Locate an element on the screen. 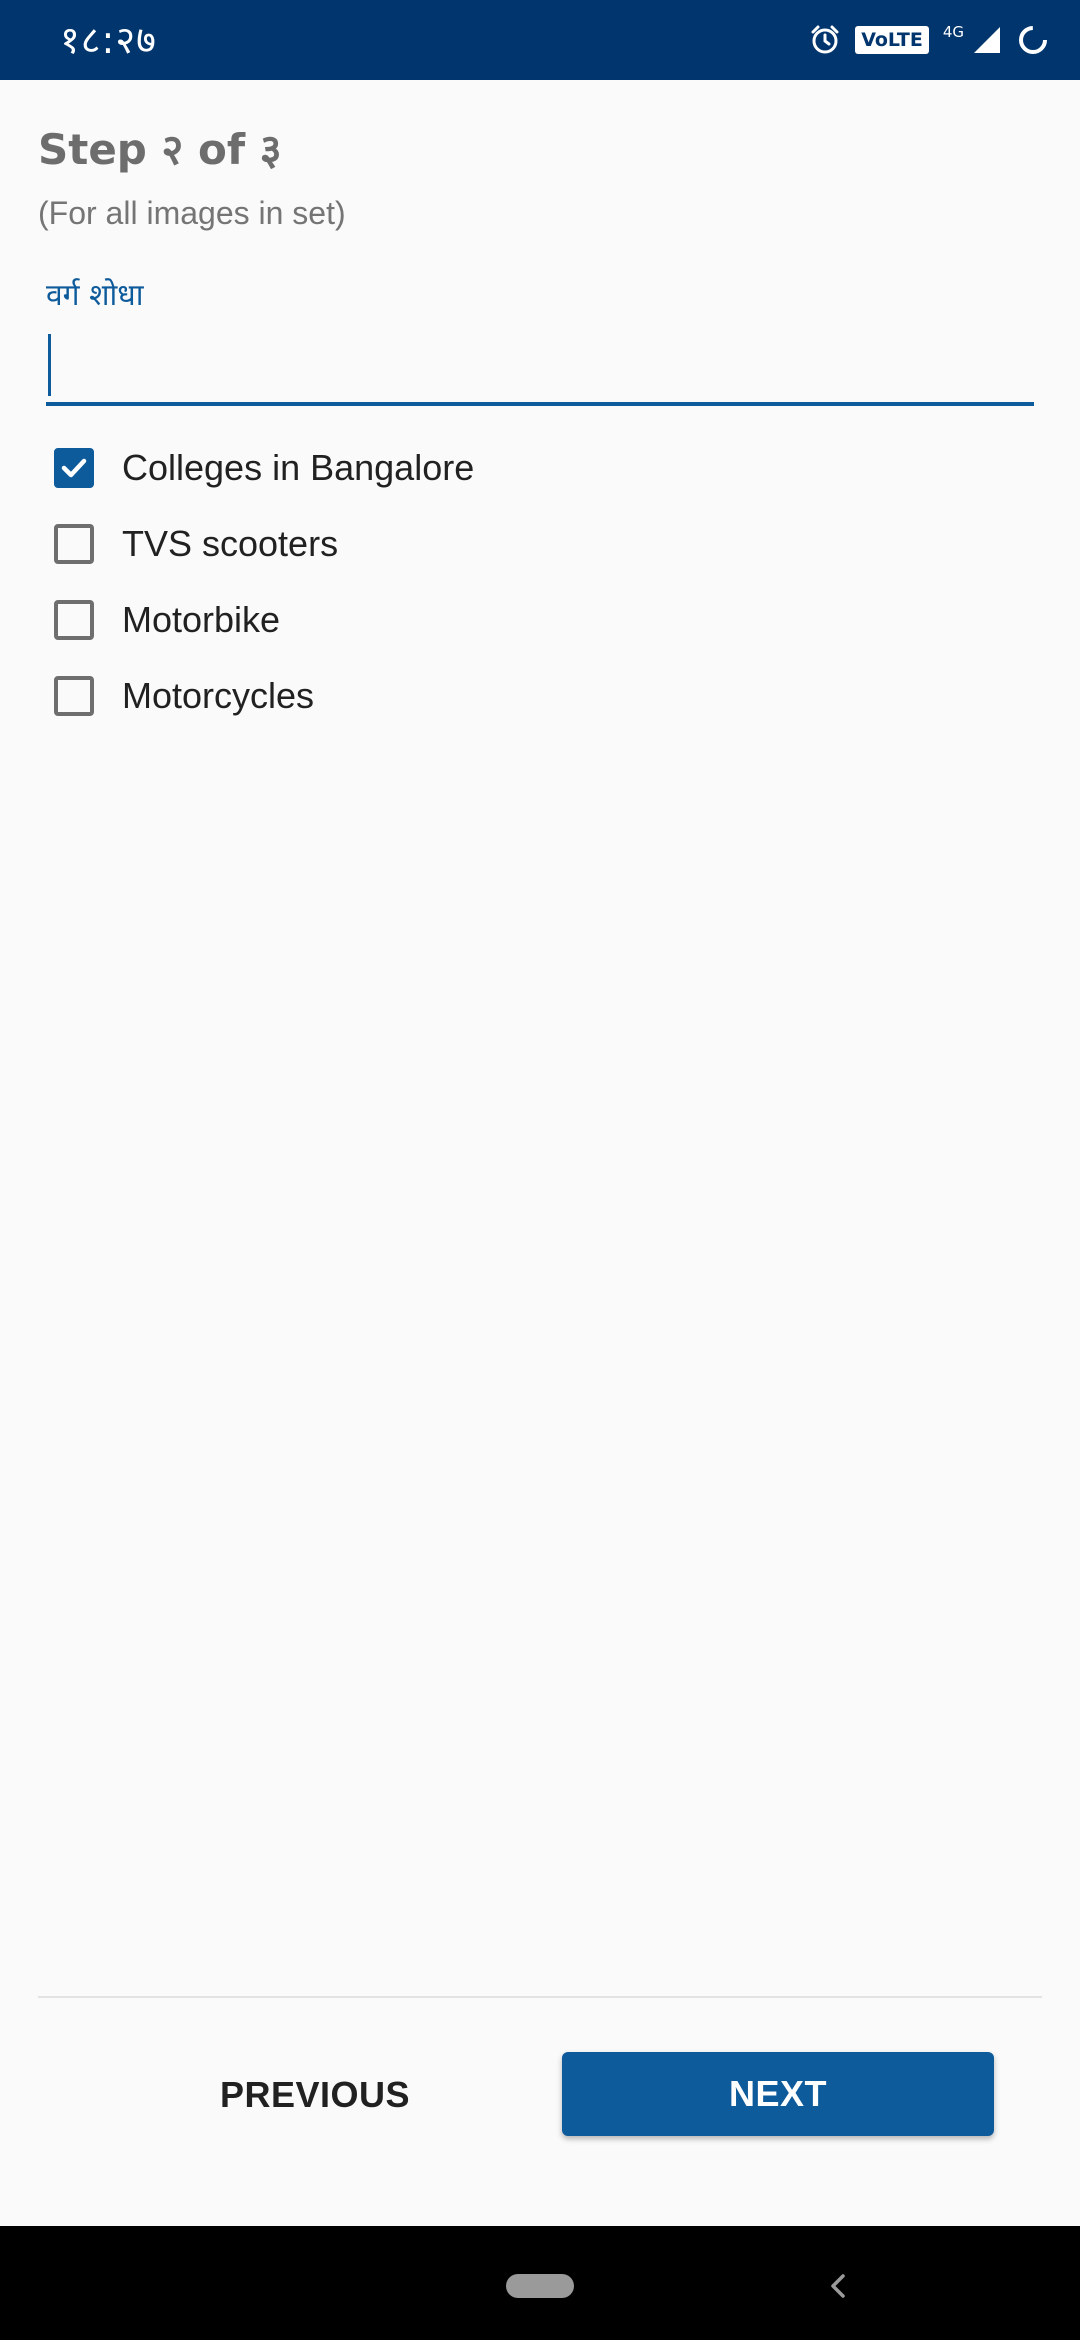 The width and height of the screenshot is (1080, 2340). home-pill-icon is located at coordinates (540, 2286).